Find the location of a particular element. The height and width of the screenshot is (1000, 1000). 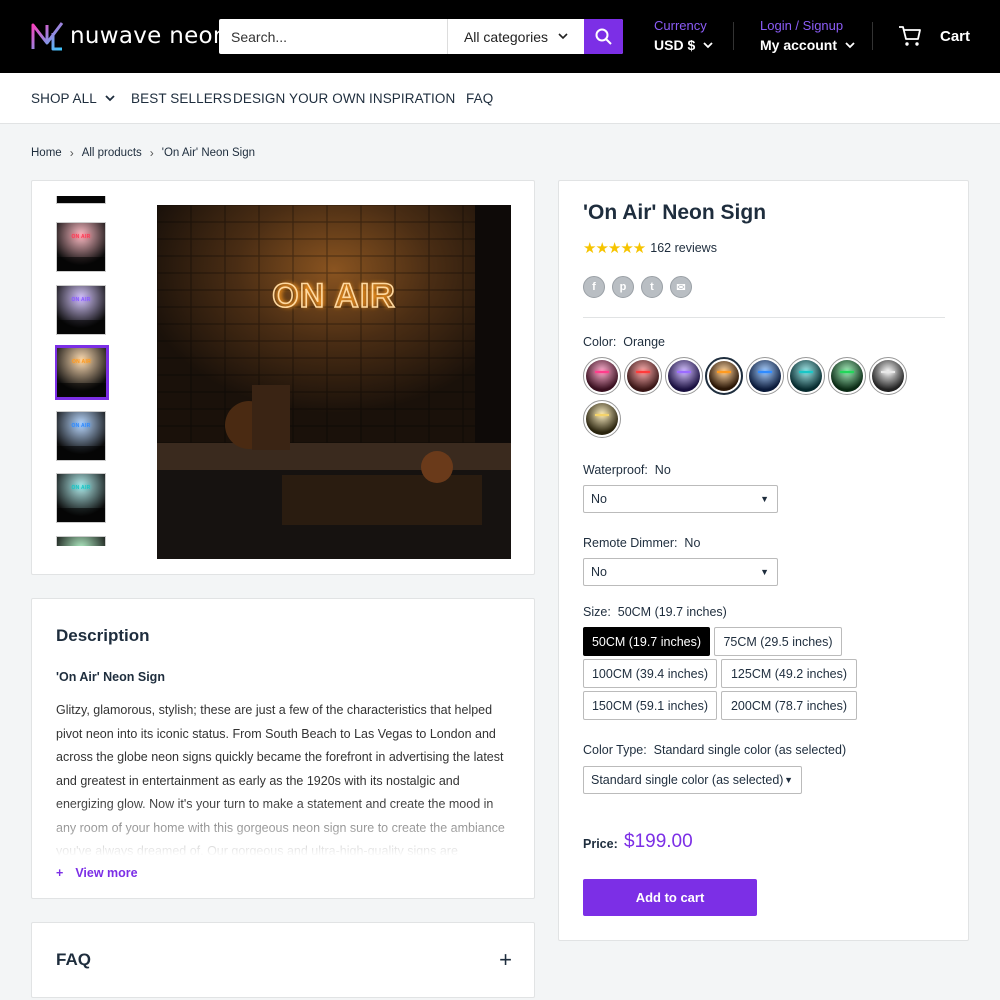

color-swatch-green is located at coordinates (846, 376).